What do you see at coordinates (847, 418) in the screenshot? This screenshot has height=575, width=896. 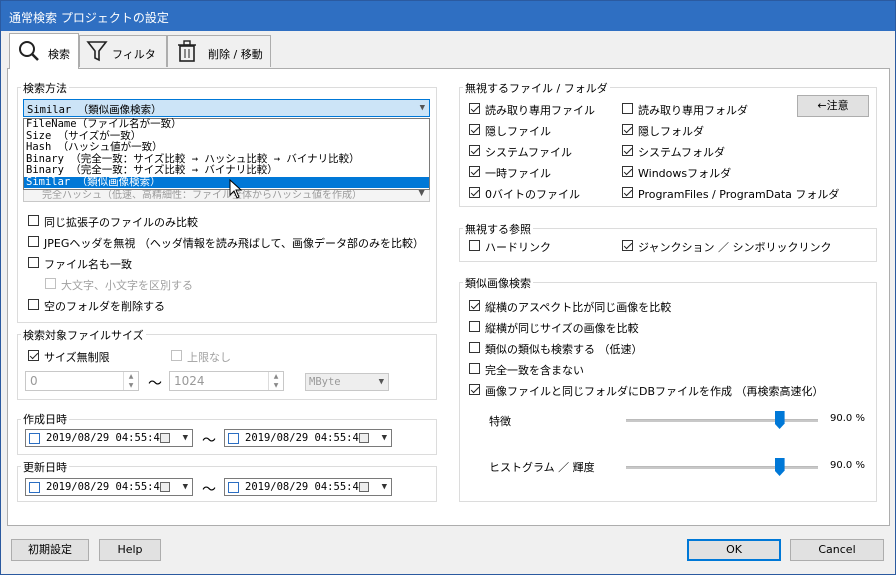 I see `feature-slider-value: 90.0 %` at bounding box center [847, 418].